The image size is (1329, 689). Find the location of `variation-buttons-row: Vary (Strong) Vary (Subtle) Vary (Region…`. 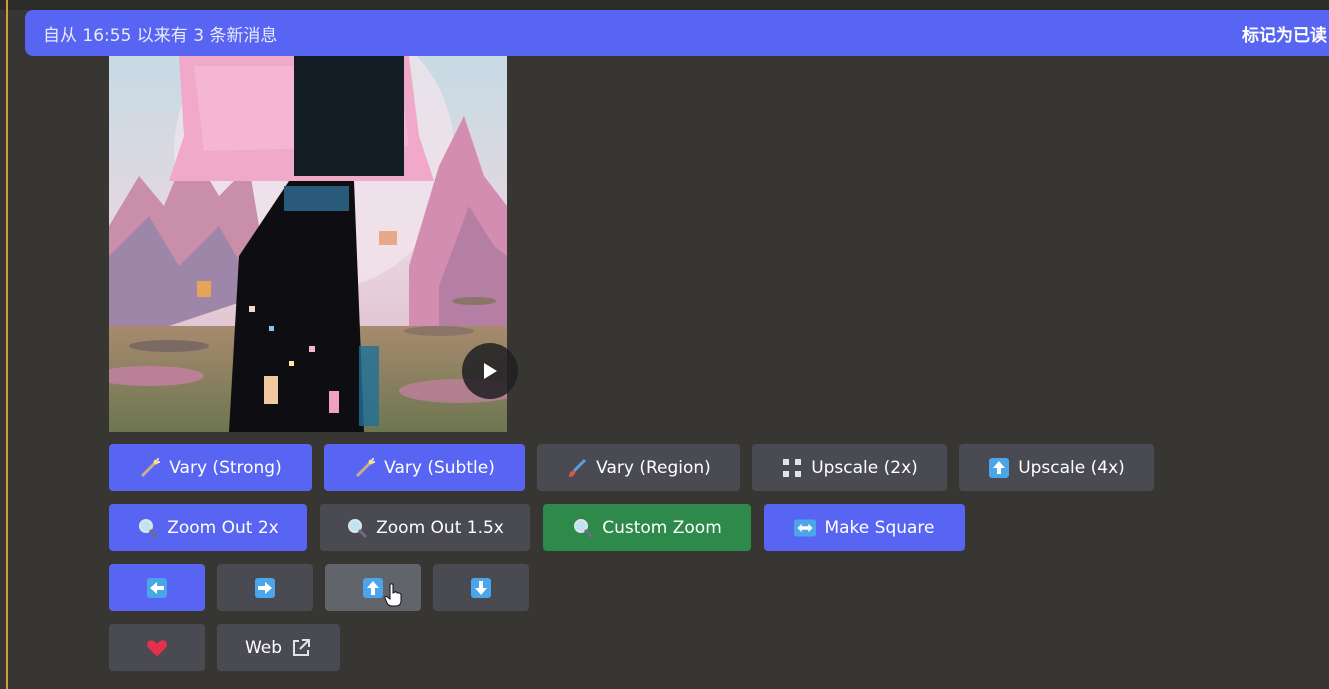

variation-buttons-row: Vary (Strong) Vary (Subtle) Vary (Region… is located at coordinates (631, 467).